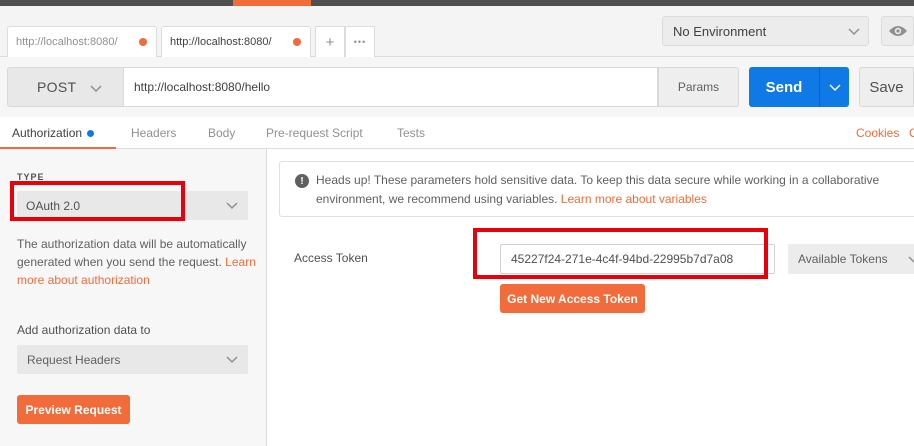  I want to click on send-label: Send, so click(784, 87).